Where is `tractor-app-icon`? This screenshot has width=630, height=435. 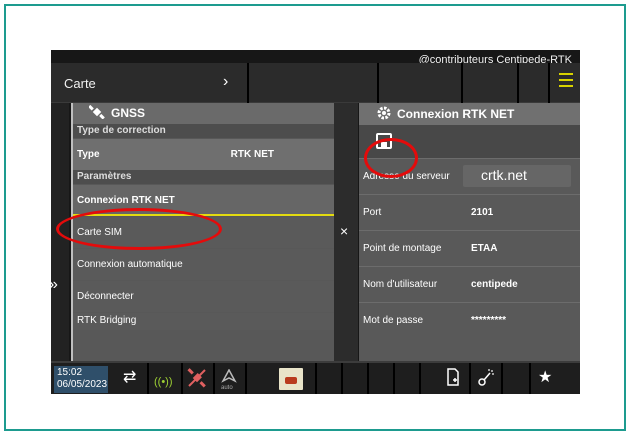
tractor-app-icon is located at coordinates (291, 379).